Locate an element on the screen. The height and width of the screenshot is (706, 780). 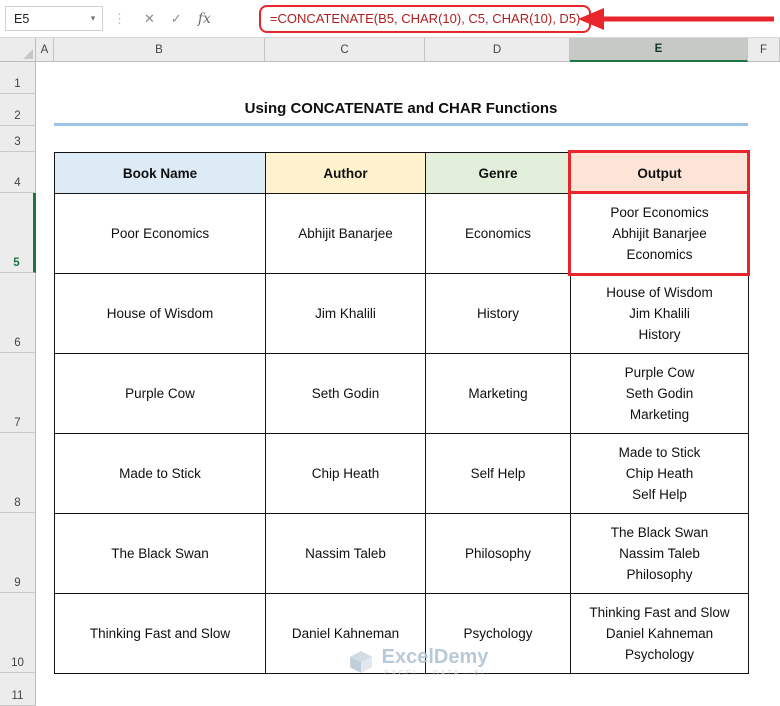
name-box-value: E5 is located at coordinates (22, 18).